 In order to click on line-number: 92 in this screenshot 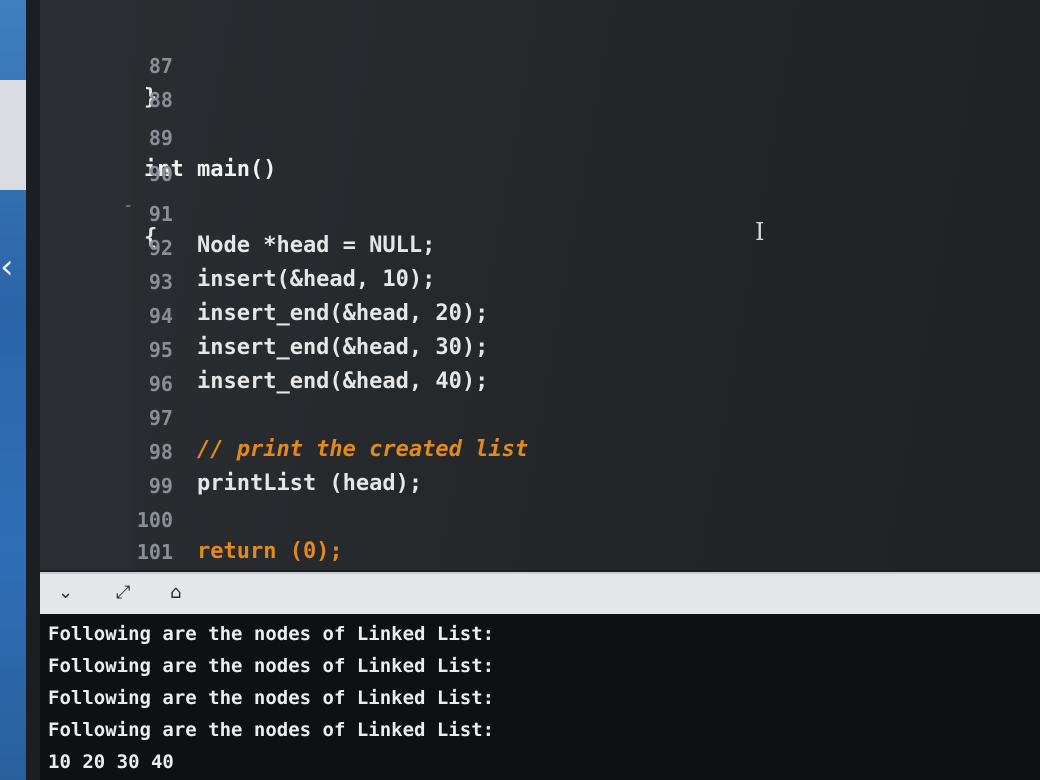, I will do `click(160, 248)`.